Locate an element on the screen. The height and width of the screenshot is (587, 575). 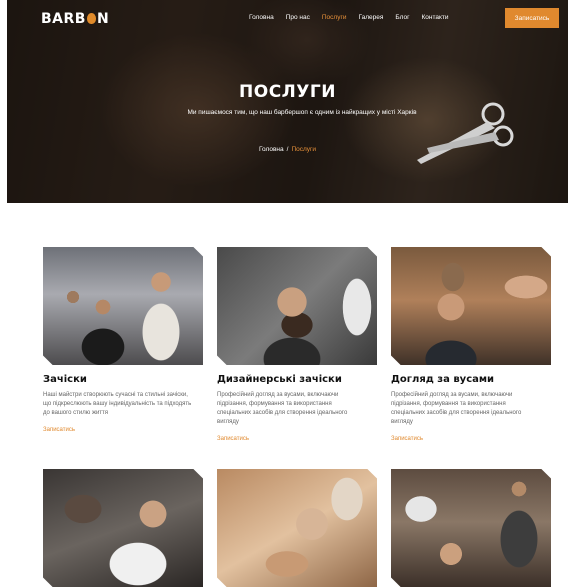
service-image-haircuts is located at coordinates (123, 306).